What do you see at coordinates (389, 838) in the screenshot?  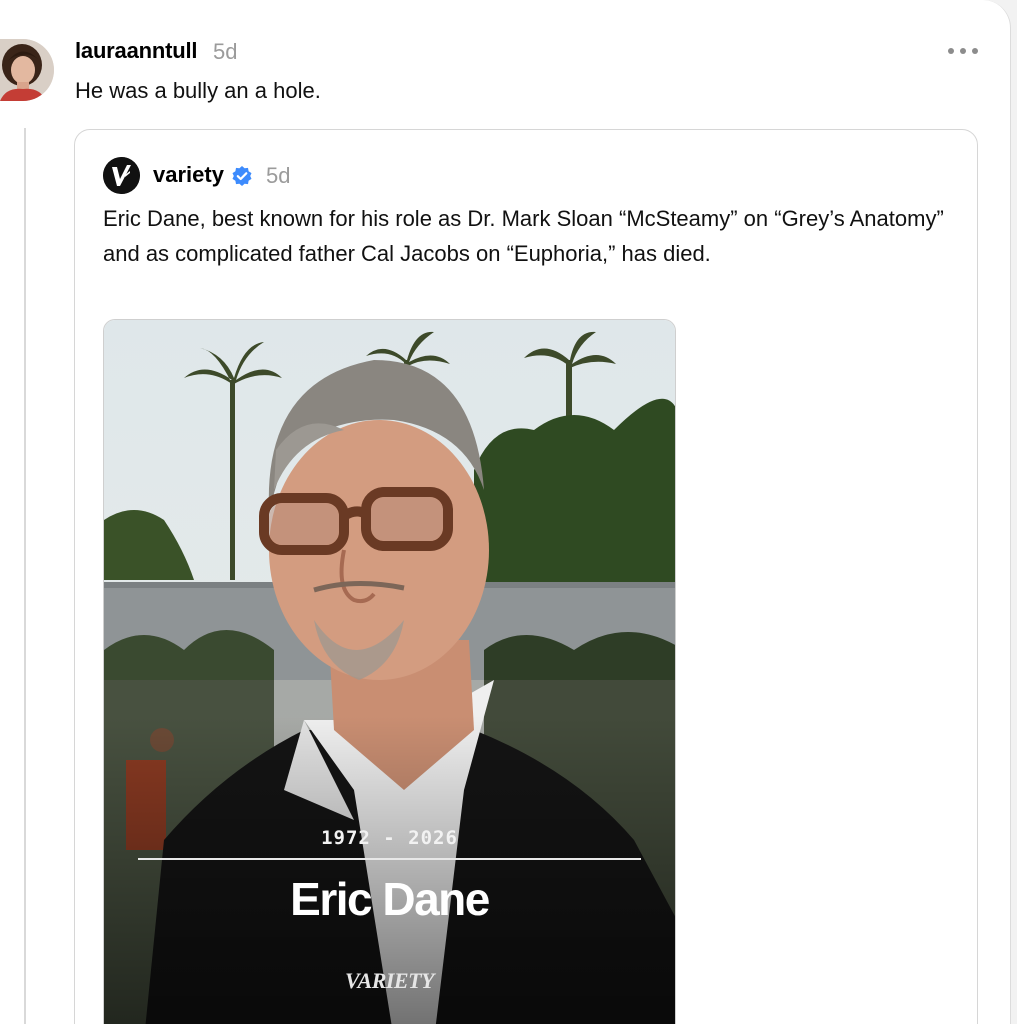 I see `life-years-label: 1972 - 2026` at bounding box center [389, 838].